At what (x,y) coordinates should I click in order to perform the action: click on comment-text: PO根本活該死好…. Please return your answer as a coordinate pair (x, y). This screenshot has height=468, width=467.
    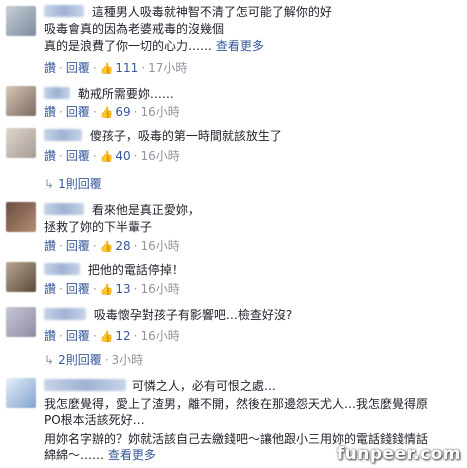
    Looking at the image, I should click on (94, 420).